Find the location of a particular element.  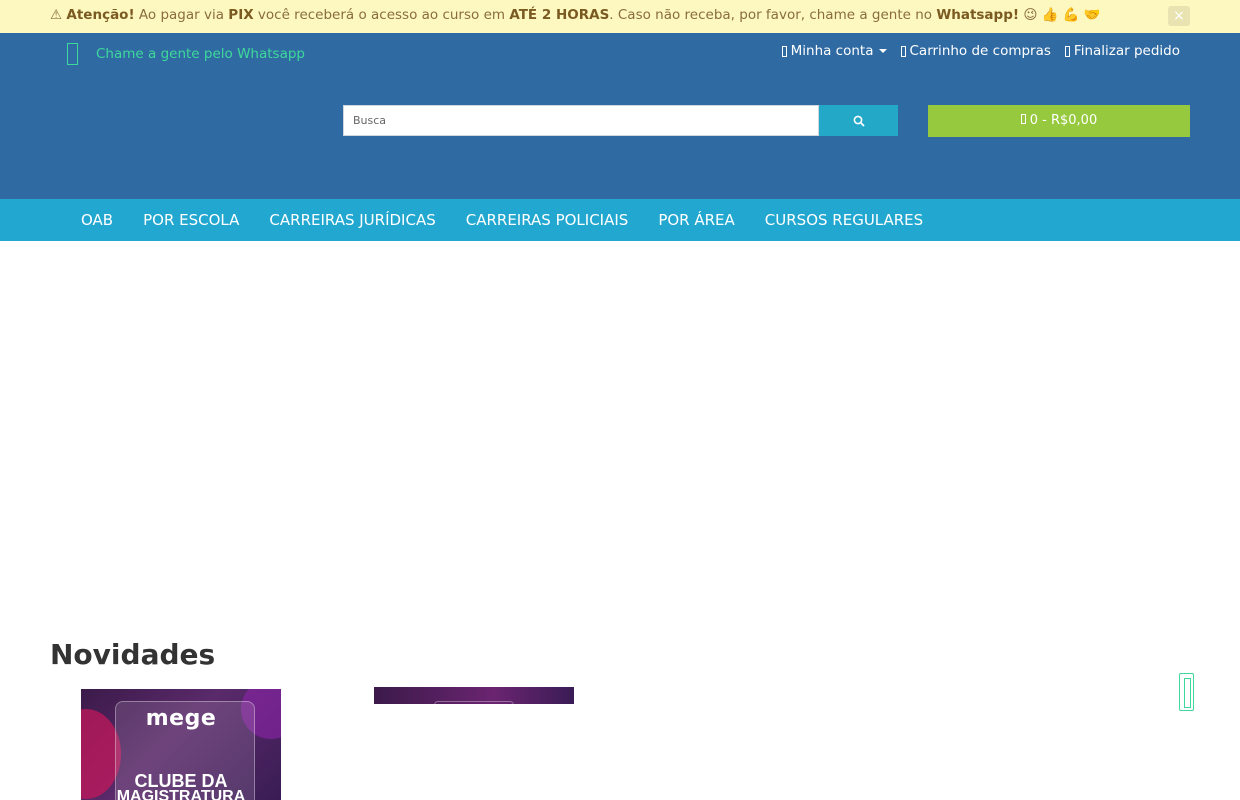

cart-summary-label: 0 - R$0,00 is located at coordinates (1063, 120).